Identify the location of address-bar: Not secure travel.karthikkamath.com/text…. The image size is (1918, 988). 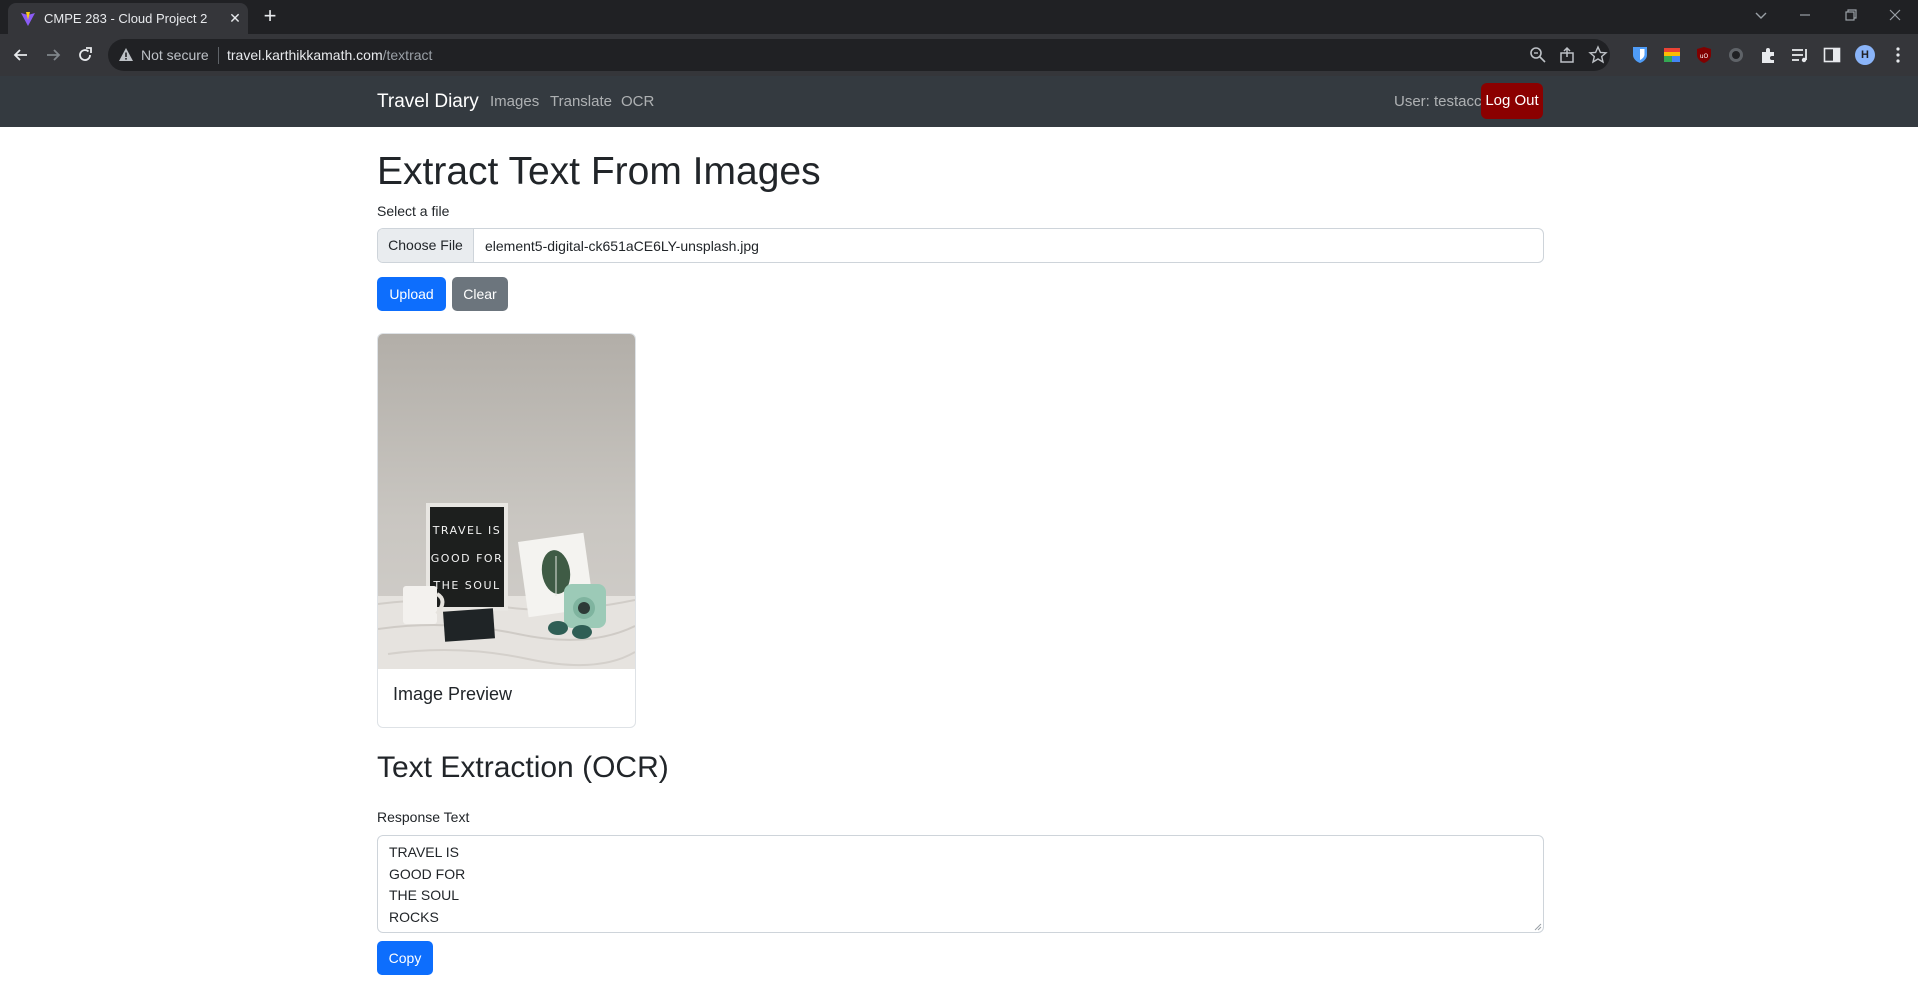
(859, 55).